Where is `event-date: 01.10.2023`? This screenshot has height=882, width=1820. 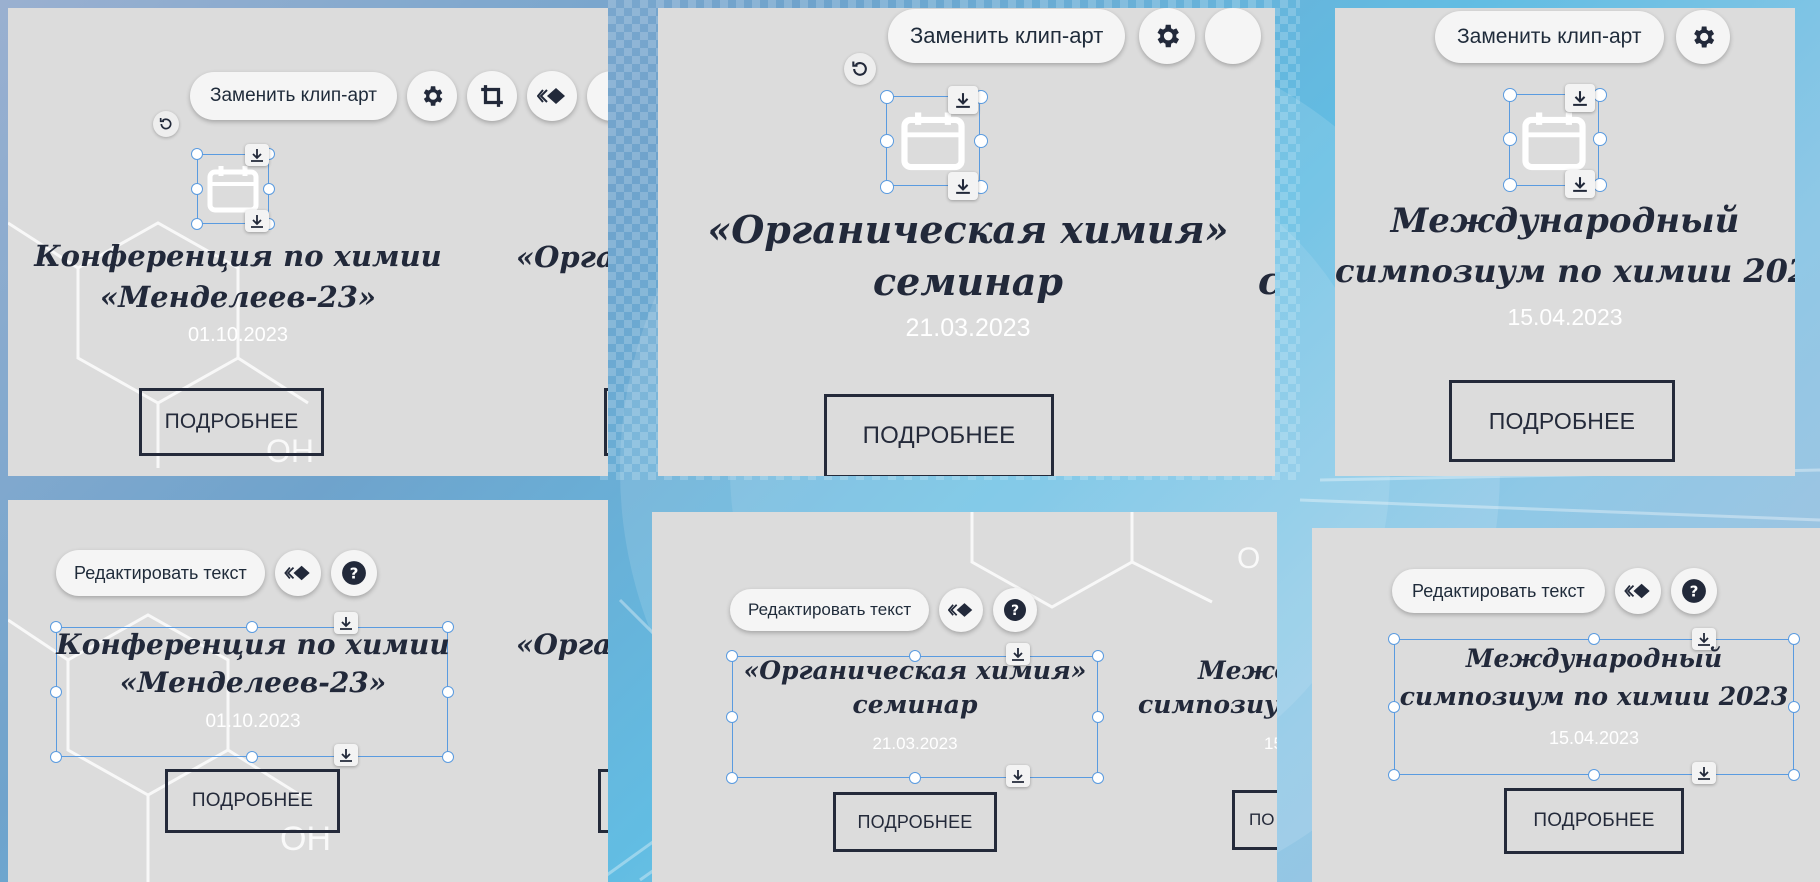
event-date: 01.10.2023 is located at coordinates (253, 721).